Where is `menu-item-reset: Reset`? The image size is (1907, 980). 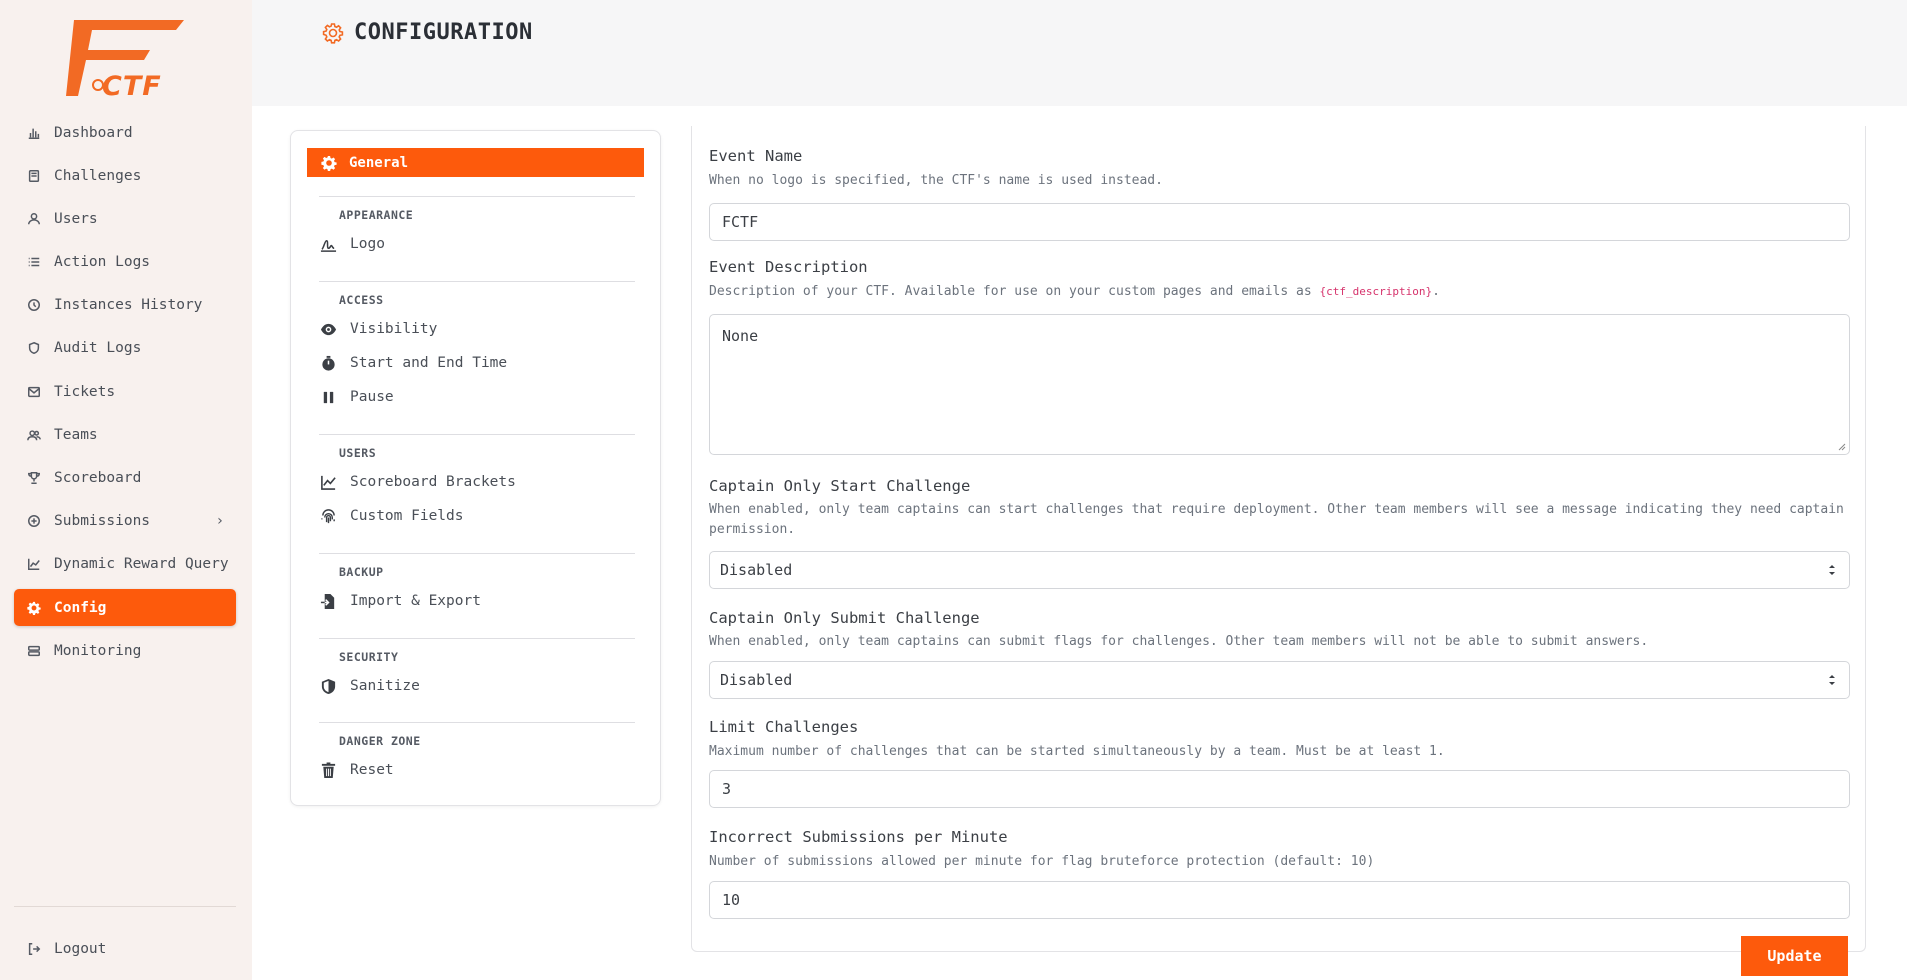 menu-item-reset: Reset is located at coordinates (356, 770).